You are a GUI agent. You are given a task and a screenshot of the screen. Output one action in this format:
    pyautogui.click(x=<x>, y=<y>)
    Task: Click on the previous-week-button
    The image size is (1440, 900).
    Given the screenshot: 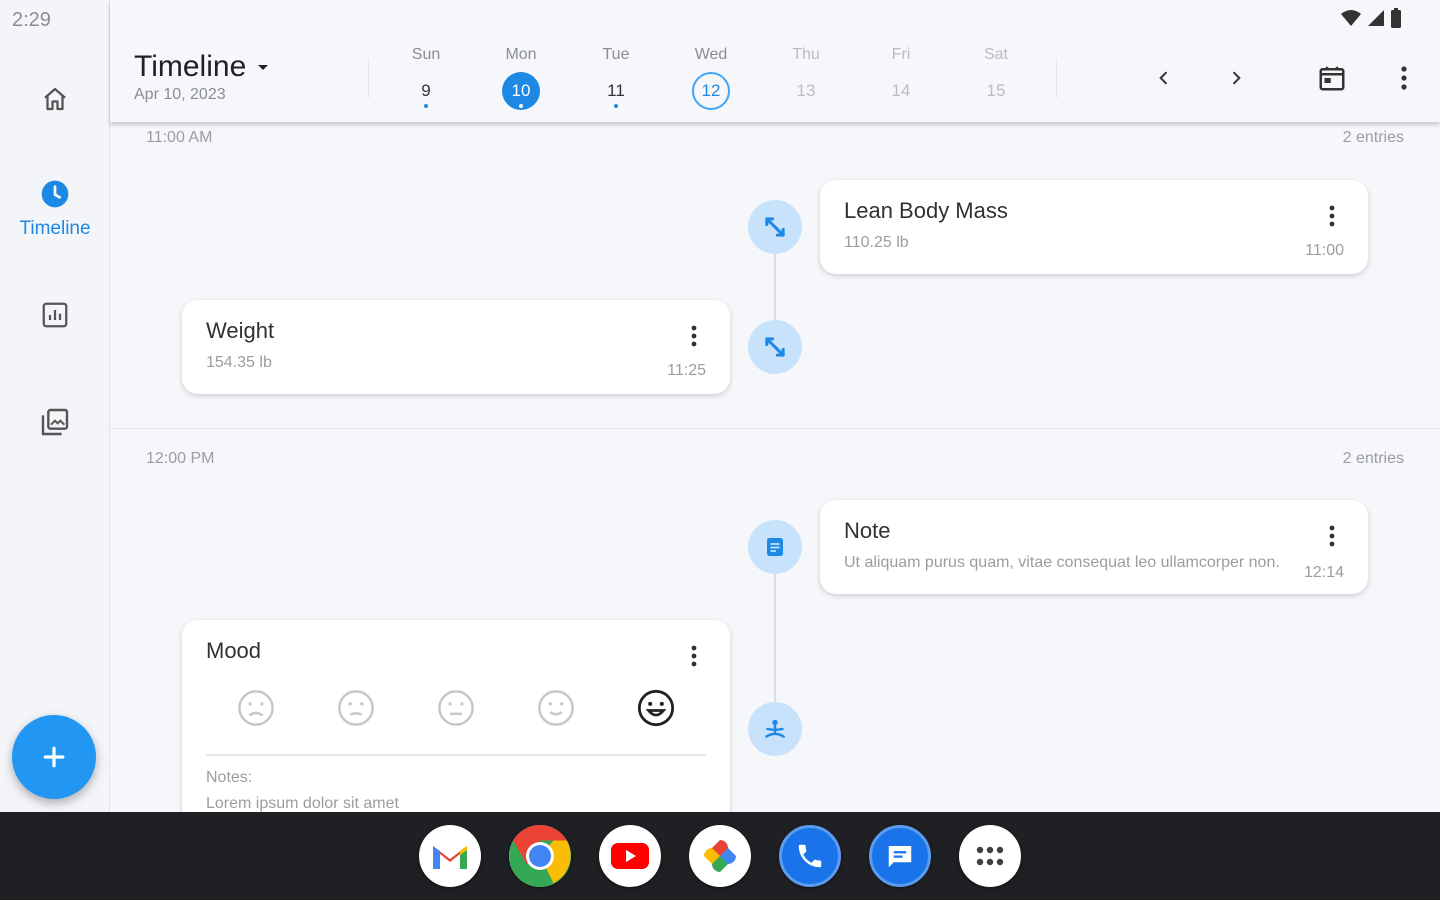 What is the action you would take?
    pyautogui.click(x=1164, y=78)
    